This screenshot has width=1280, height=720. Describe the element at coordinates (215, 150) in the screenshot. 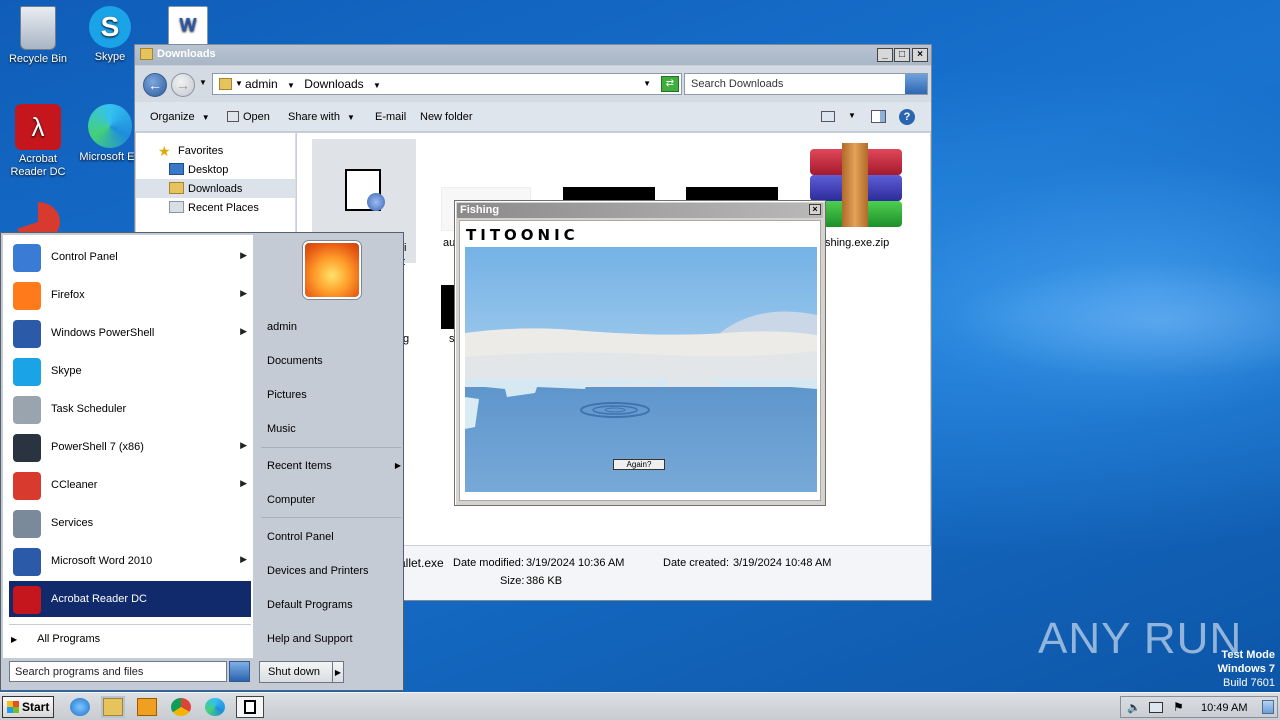

I see `nav-favorites: ★ Favorites` at that location.